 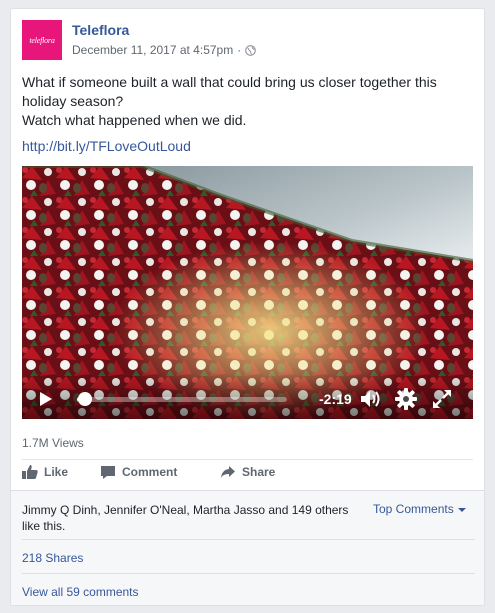 I want to click on top-comments-label: Top Comments, so click(x=413, y=509).